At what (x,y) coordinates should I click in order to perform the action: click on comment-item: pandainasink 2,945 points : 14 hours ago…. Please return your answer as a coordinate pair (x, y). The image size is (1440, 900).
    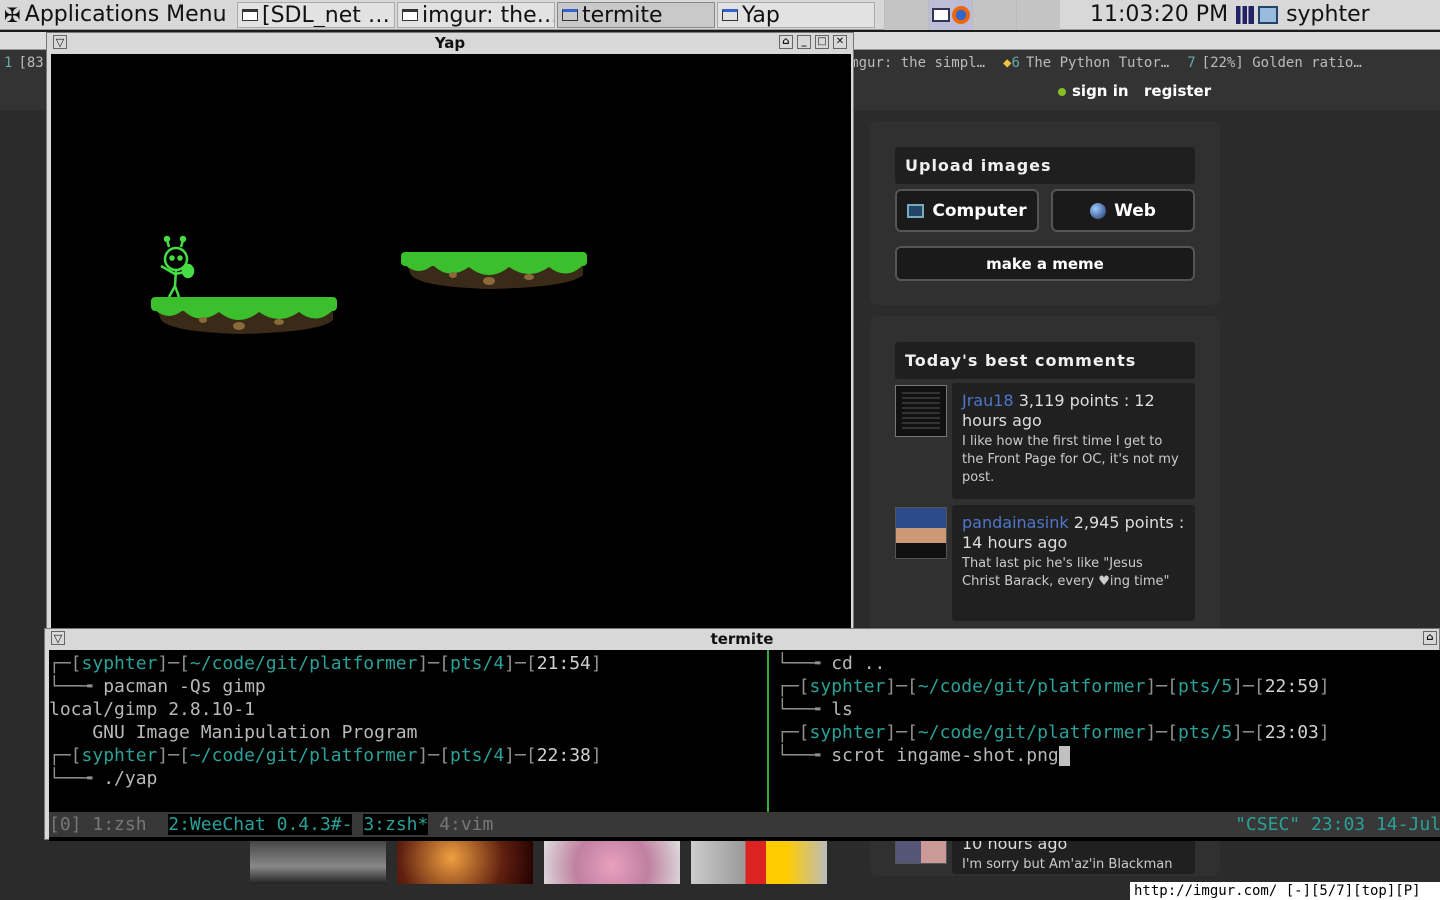
    Looking at the image, I should click on (1045, 564).